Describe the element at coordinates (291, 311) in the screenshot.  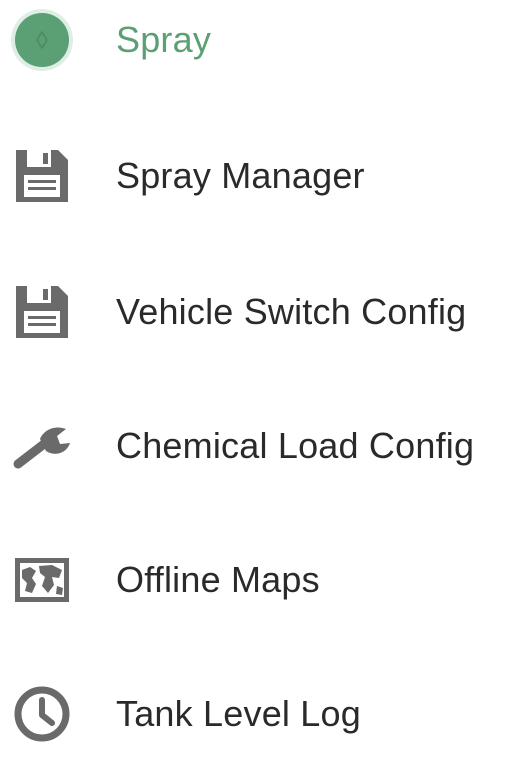
I see `menu-item-label: Vehicle Switch Config` at that location.